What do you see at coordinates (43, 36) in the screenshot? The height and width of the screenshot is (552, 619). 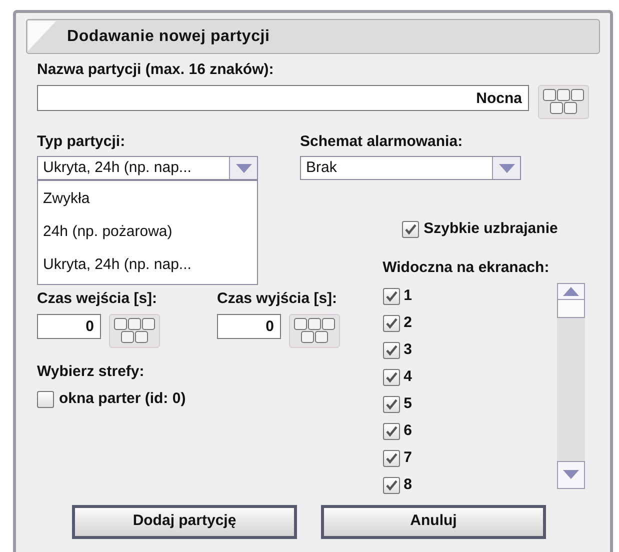 I see `corner-triangle-icon` at bounding box center [43, 36].